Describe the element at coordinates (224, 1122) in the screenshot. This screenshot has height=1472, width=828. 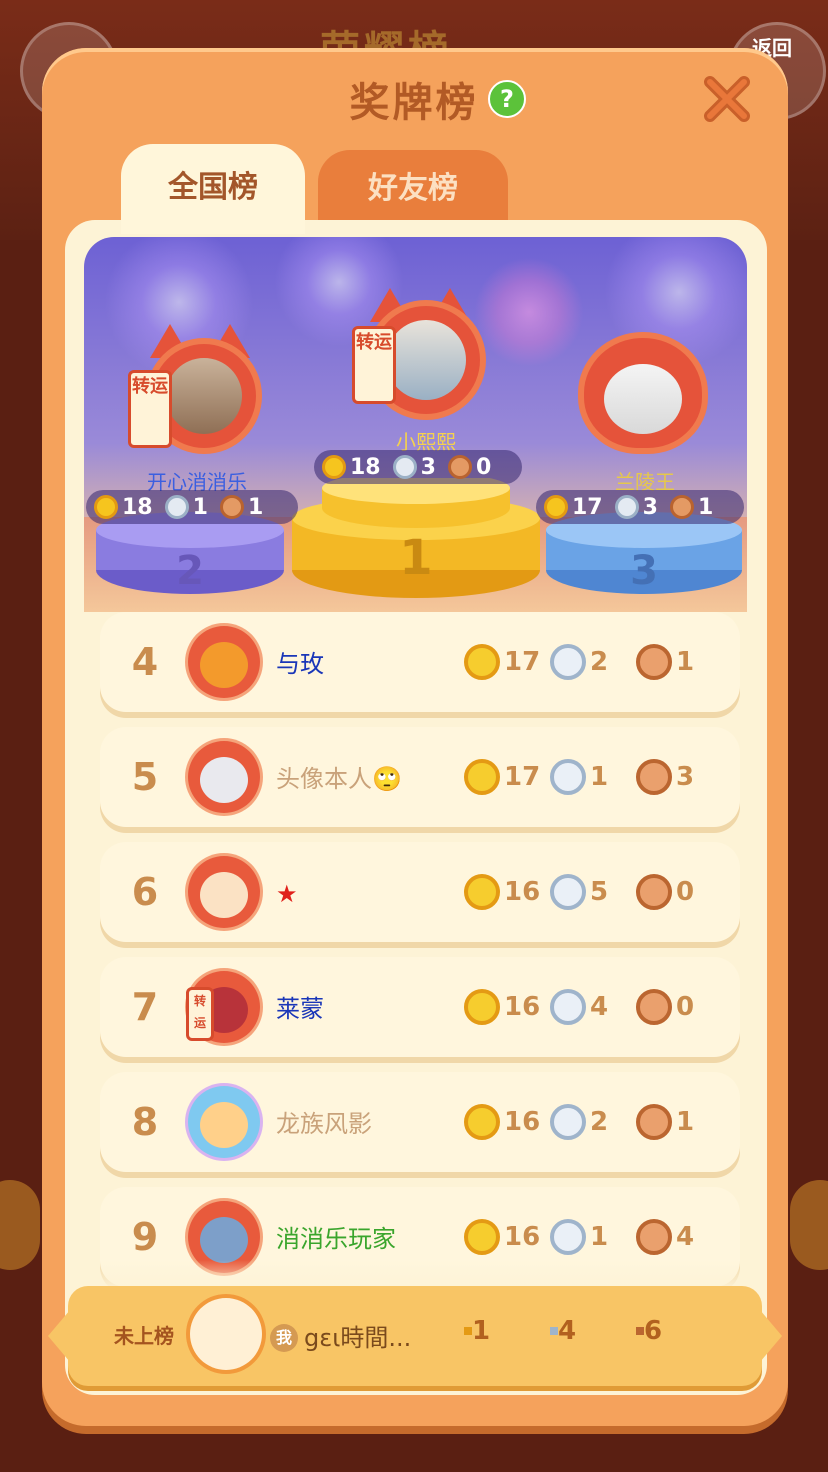
I see `cartoon-avatar` at that location.